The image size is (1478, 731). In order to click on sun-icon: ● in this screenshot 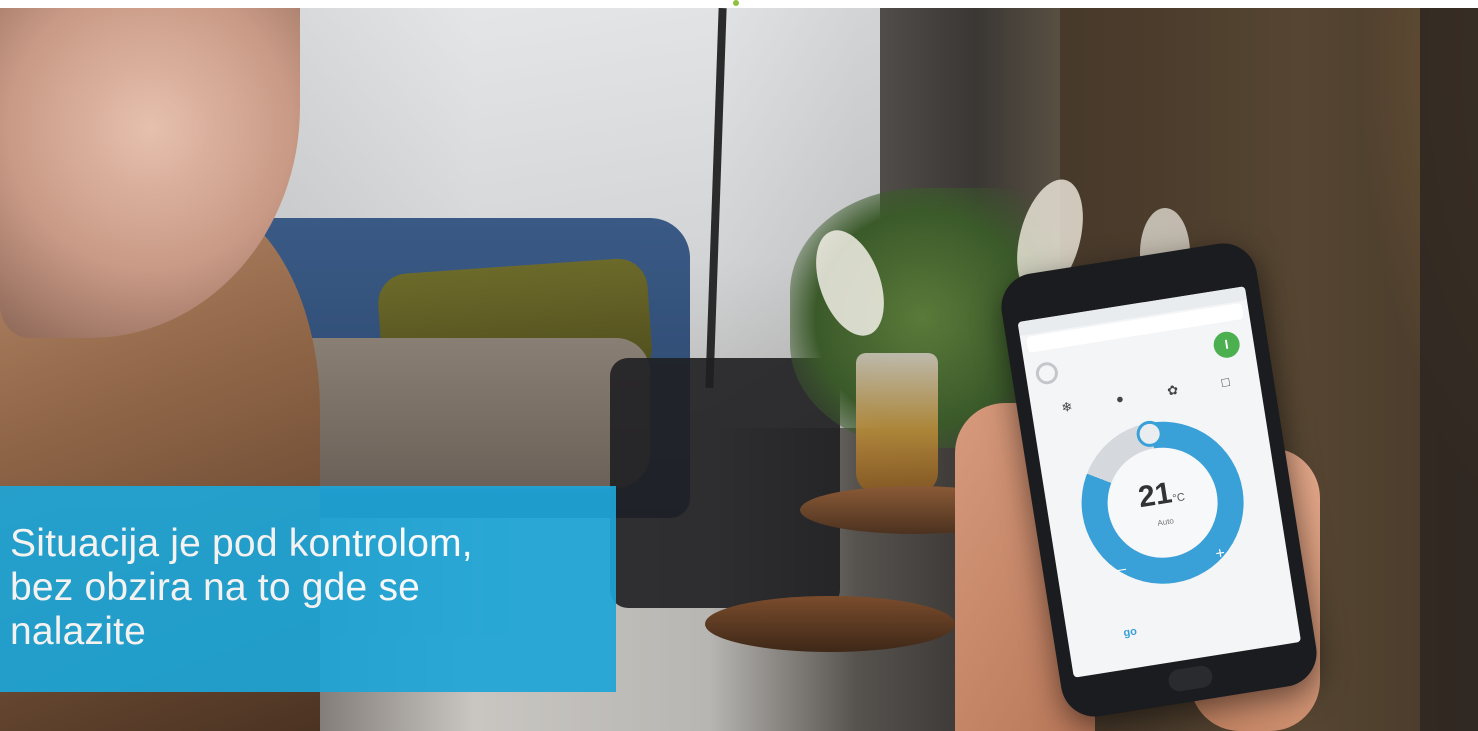, I will do `click(1120, 399)`.